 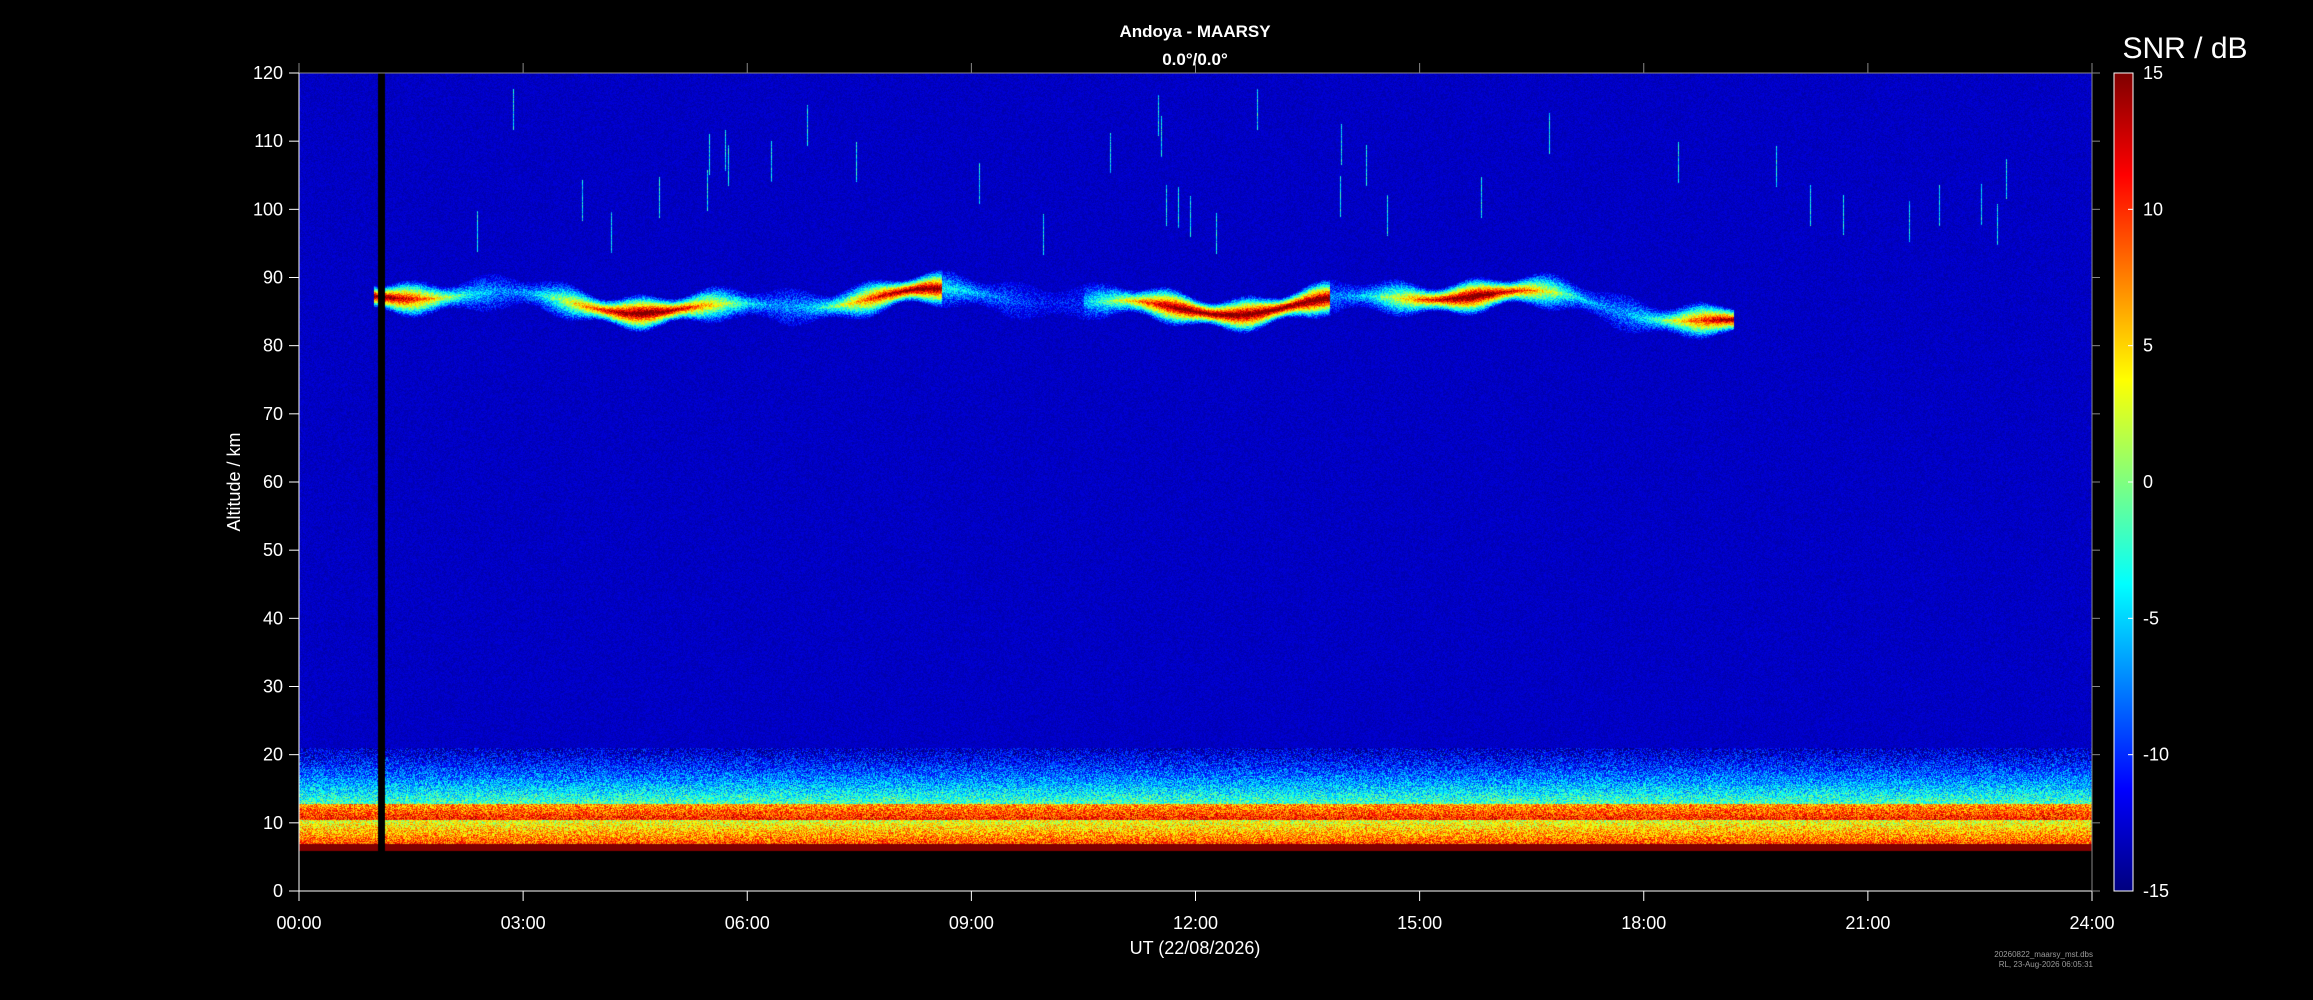 I want to click on x-axis-label: UT (22/08/2026), so click(x=1195, y=948).